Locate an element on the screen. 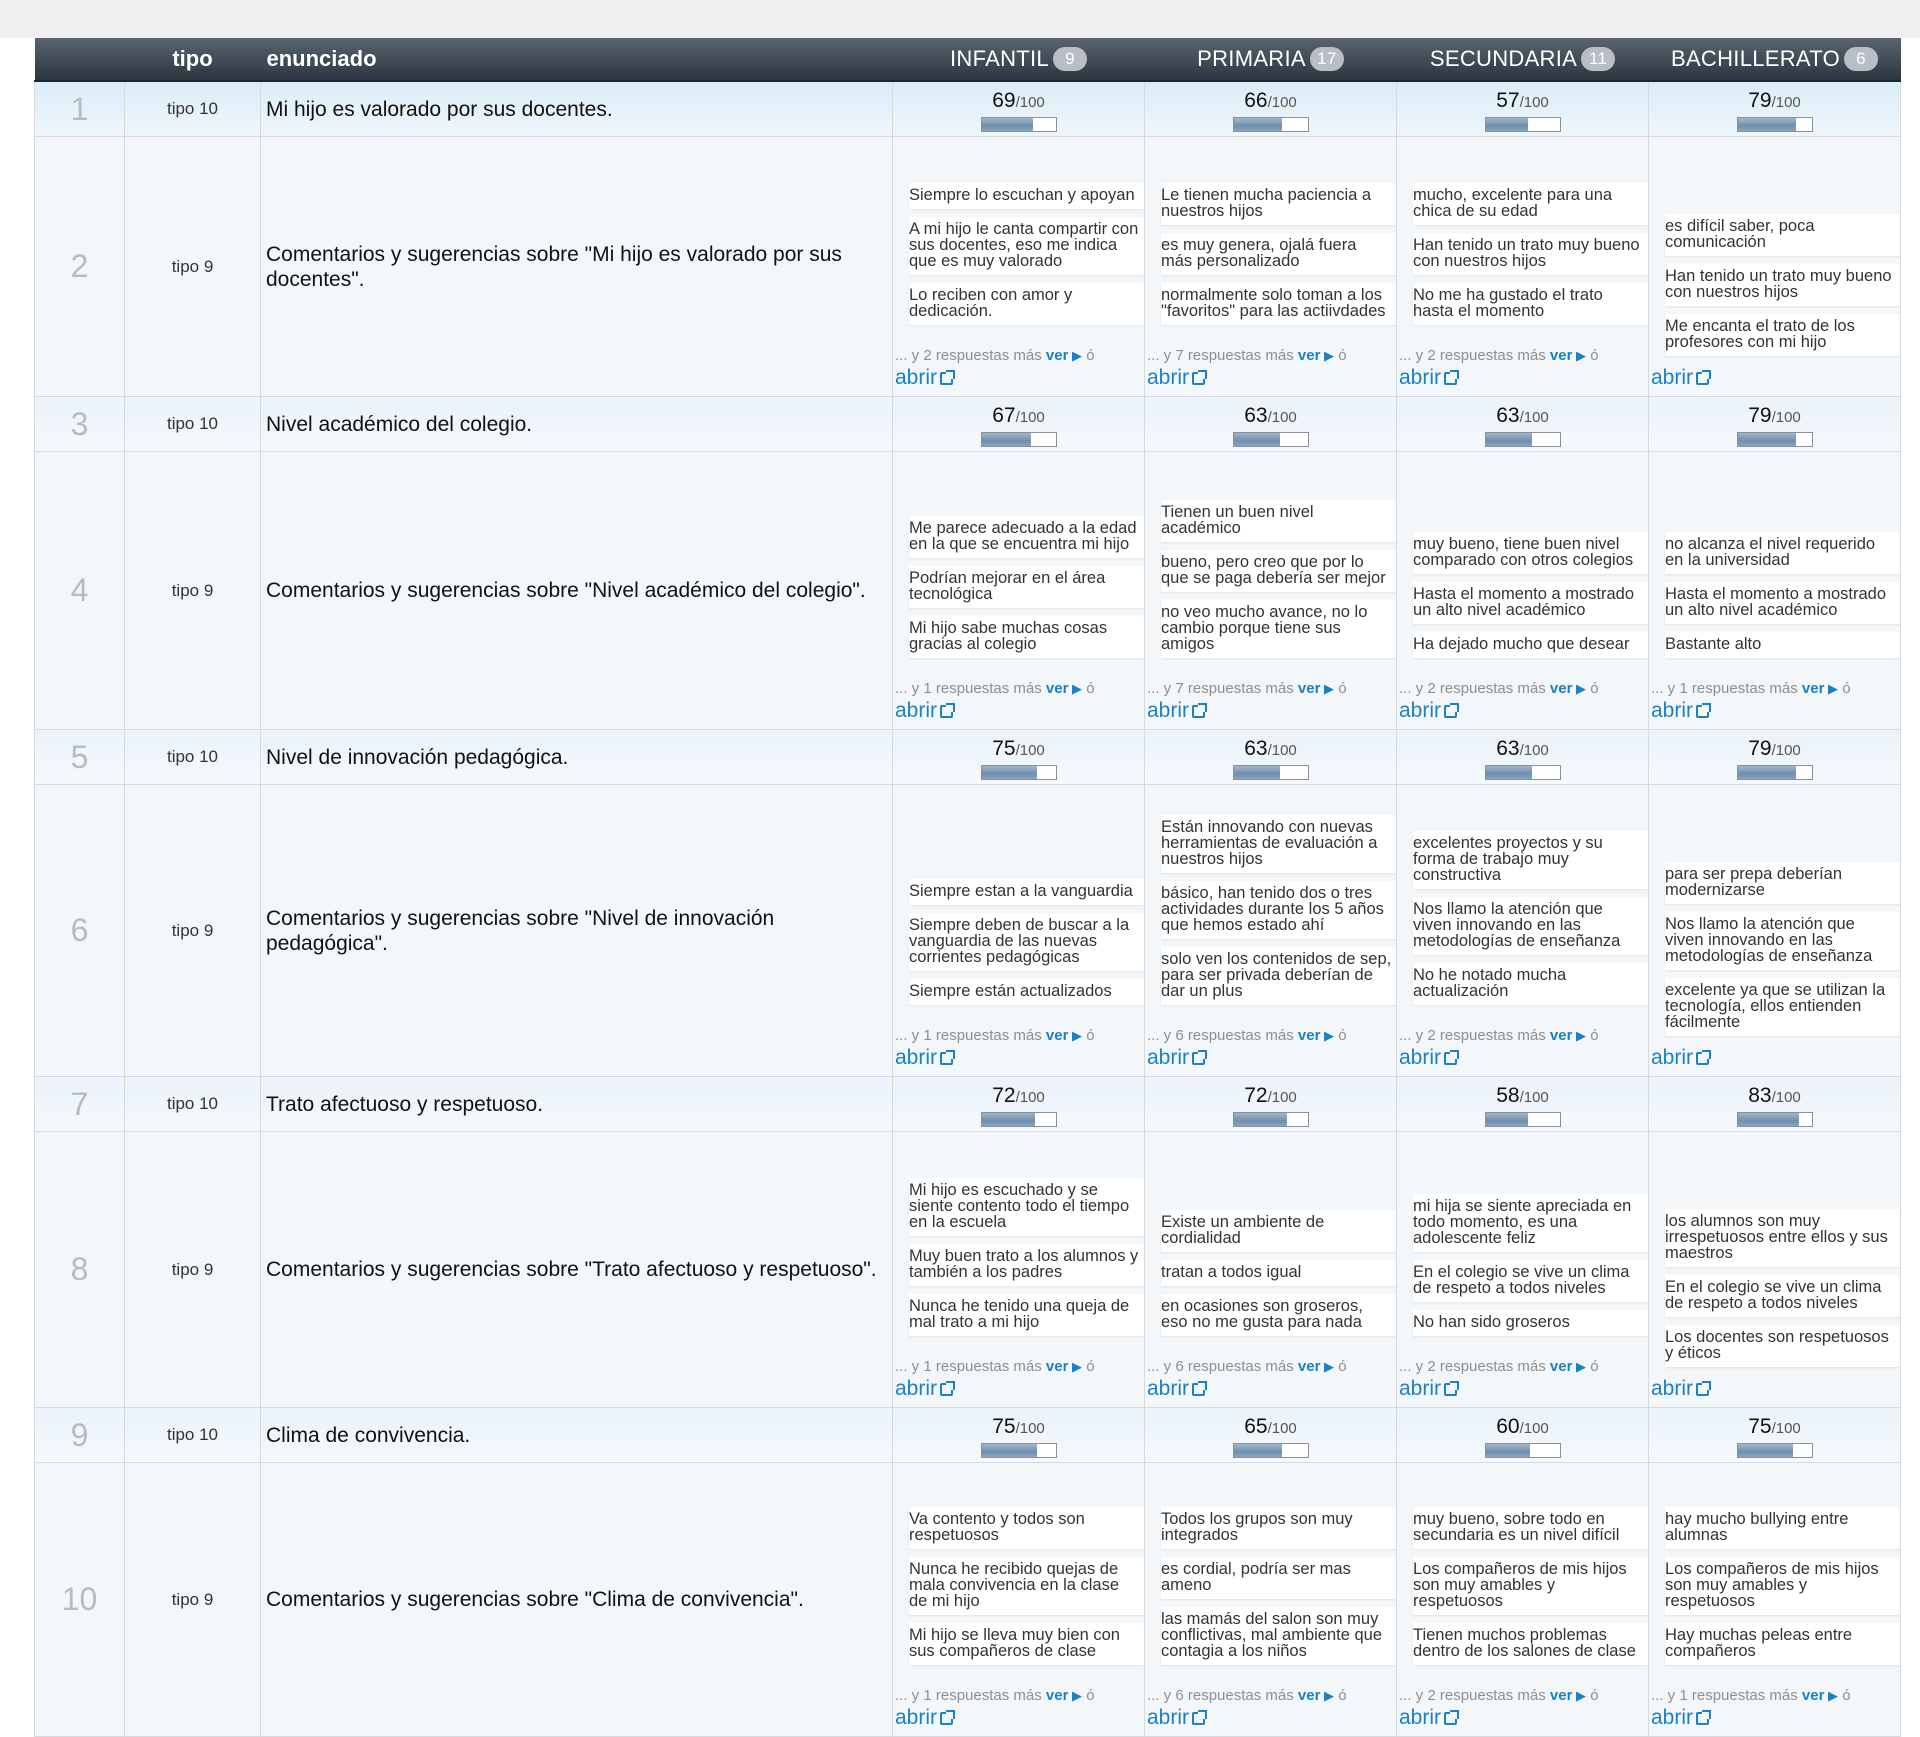 Image resolution: width=1920 pixels, height=1737 pixels. header-bachillerato: BACHILLERATO 6 is located at coordinates (1774, 60).